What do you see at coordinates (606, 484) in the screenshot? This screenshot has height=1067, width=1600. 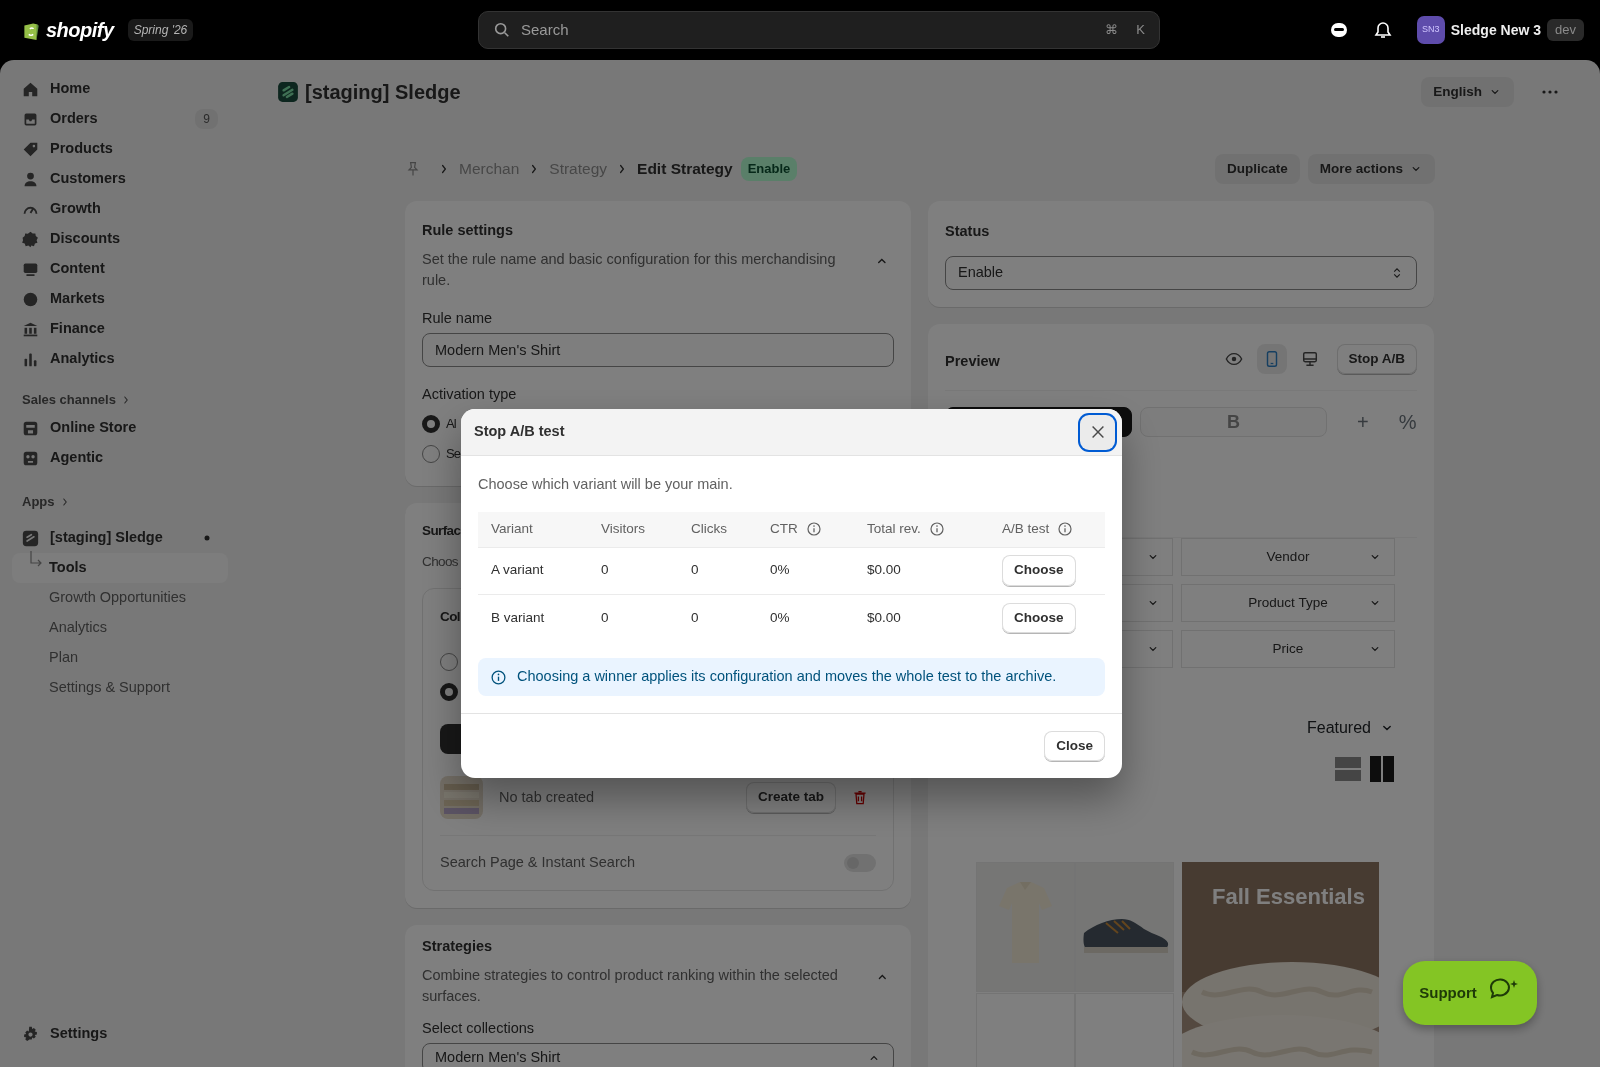 I see `dialog-message: Choose which variant will be your main.` at bounding box center [606, 484].